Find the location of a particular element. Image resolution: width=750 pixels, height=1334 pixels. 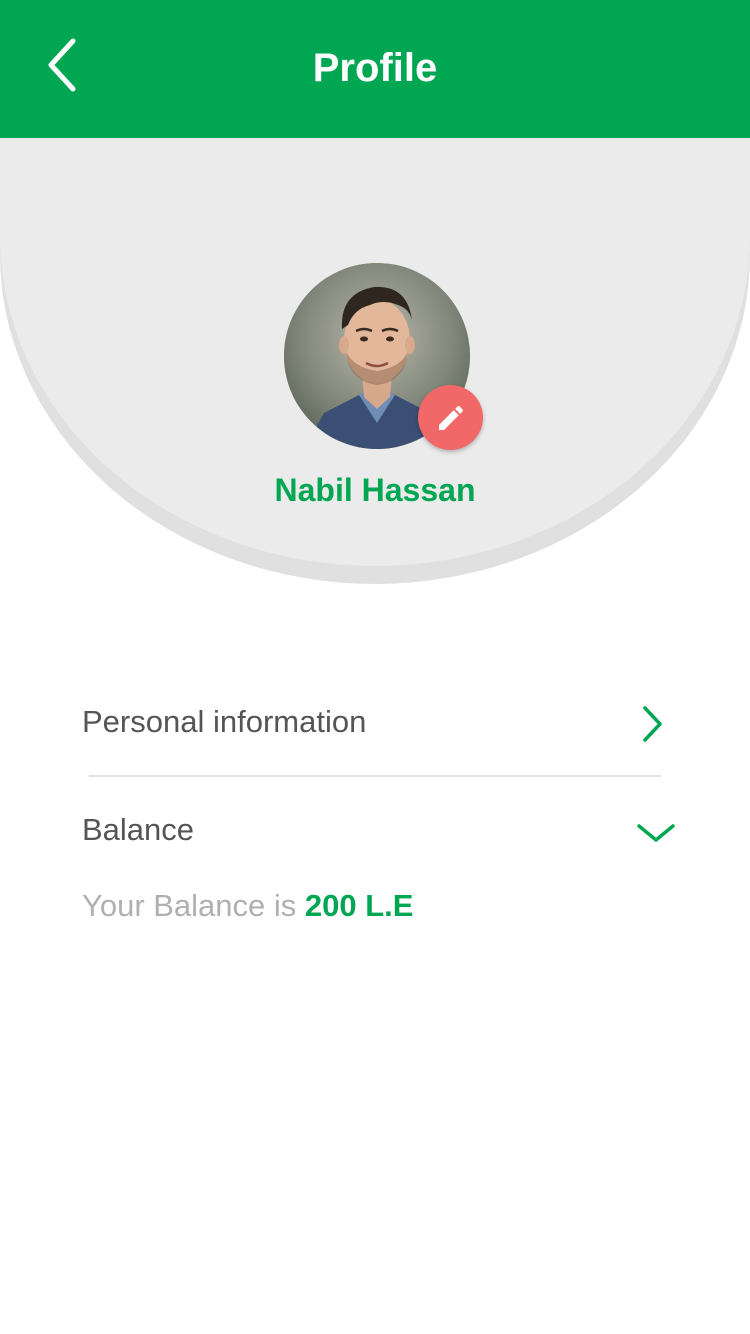

chevron-down-icon is located at coordinates (656, 832).